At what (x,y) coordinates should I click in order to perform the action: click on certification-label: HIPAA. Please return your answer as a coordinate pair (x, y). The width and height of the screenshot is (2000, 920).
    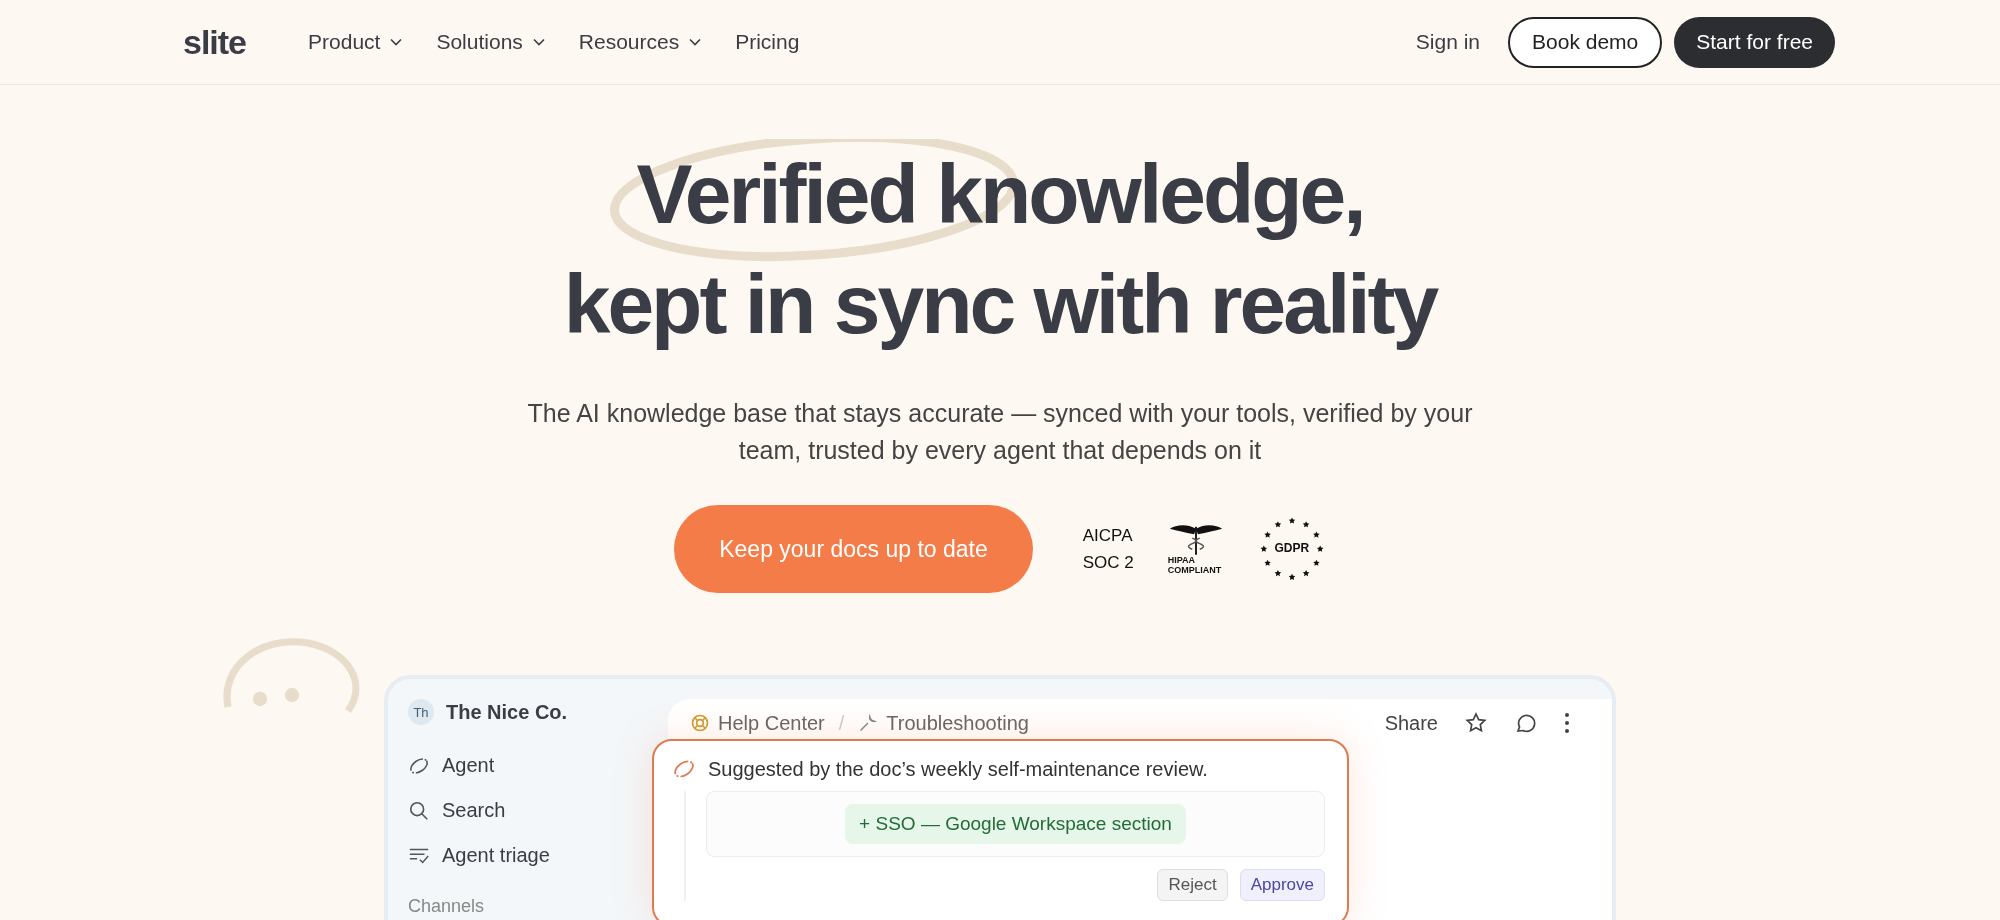
    Looking at the image, I should click on (1181, 560).